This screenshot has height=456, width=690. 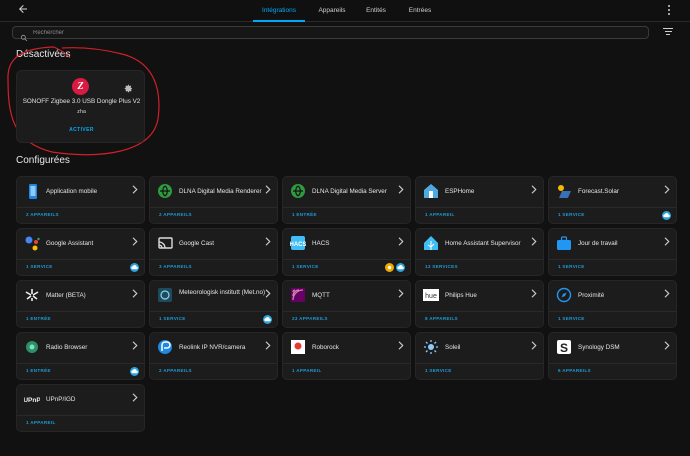 What do you see at coordinates (80, 86) in the screenshot?
I see `zigbee-icon: Z` at bounding box center [80, 86].